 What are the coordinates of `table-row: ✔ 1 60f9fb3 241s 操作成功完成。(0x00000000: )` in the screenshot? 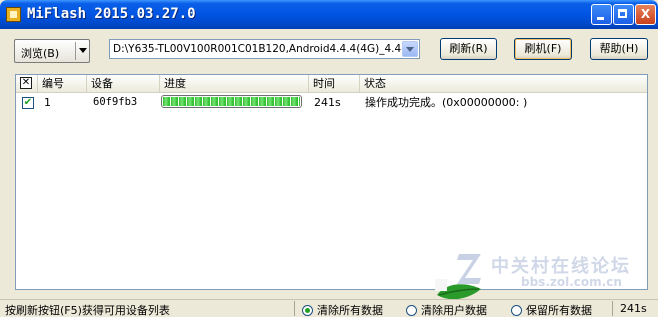 It's located at (331, 102).